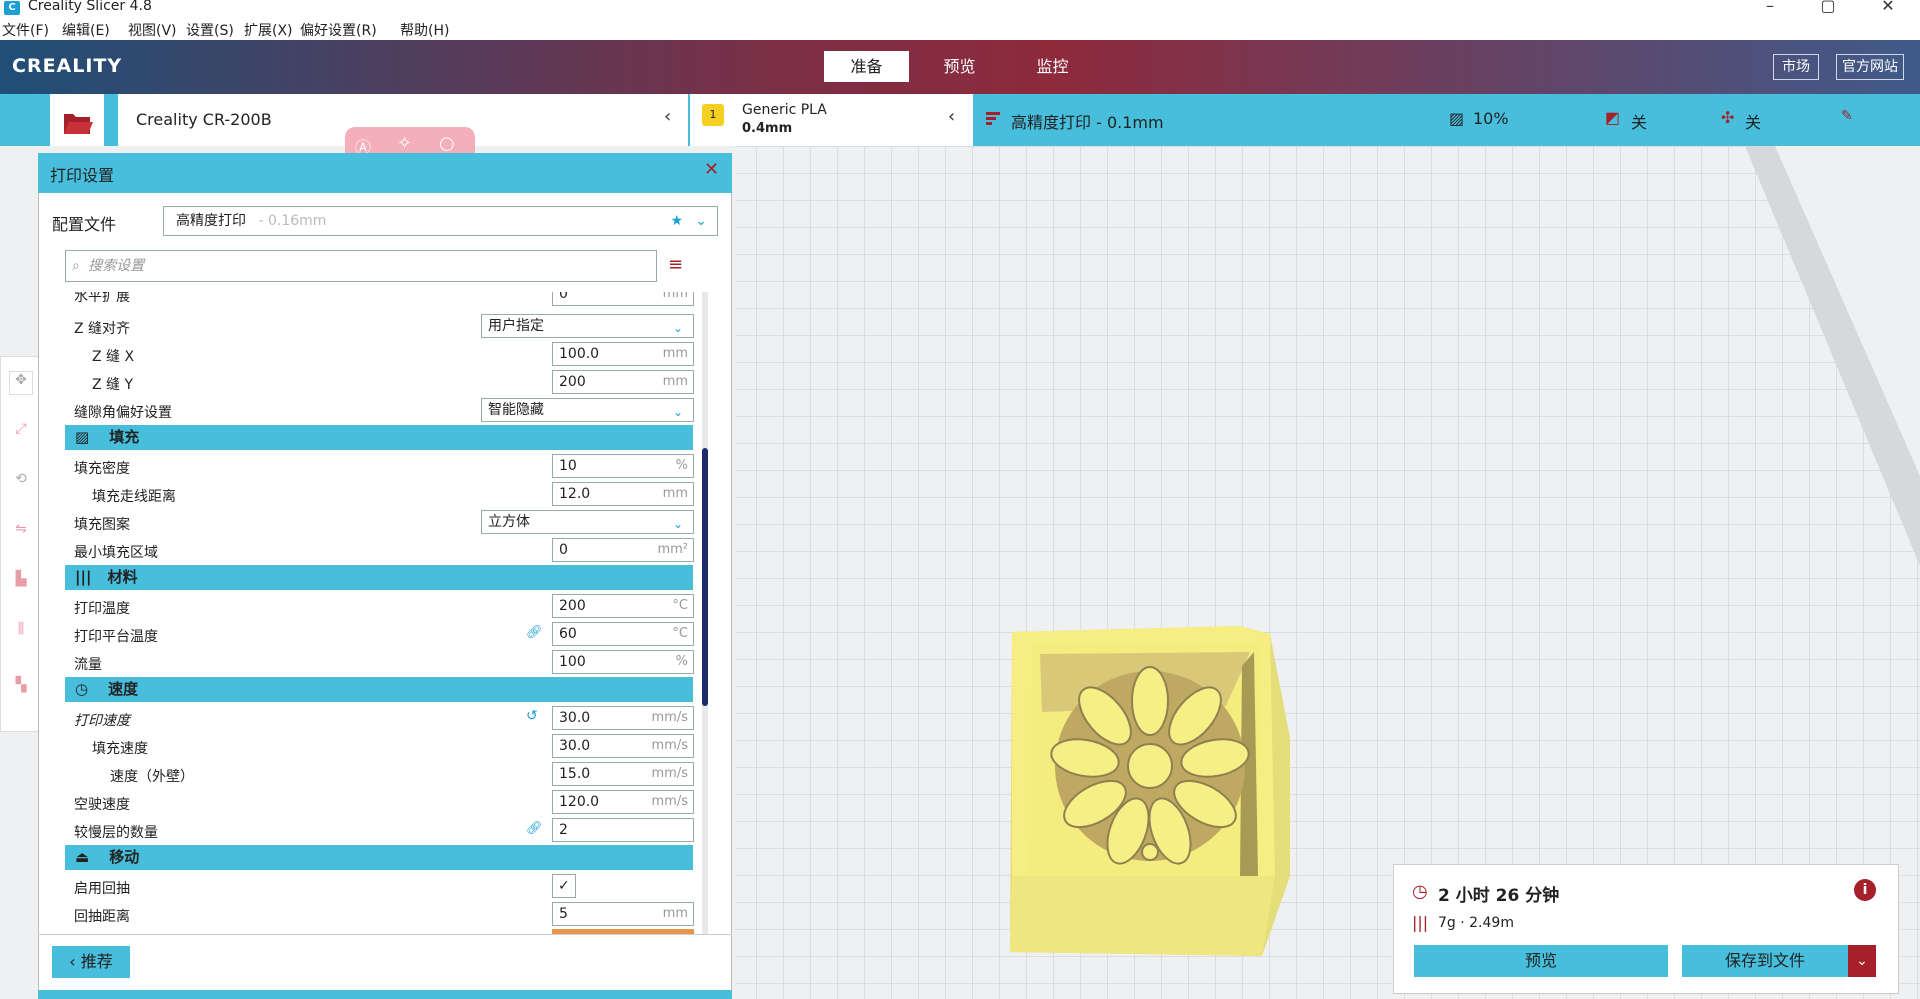 The height and width of the screenshot is (999, 1920). Describe the element at coordinates (623, 299) in the screenshot. I see `setting-field: 0 mm` at that location.